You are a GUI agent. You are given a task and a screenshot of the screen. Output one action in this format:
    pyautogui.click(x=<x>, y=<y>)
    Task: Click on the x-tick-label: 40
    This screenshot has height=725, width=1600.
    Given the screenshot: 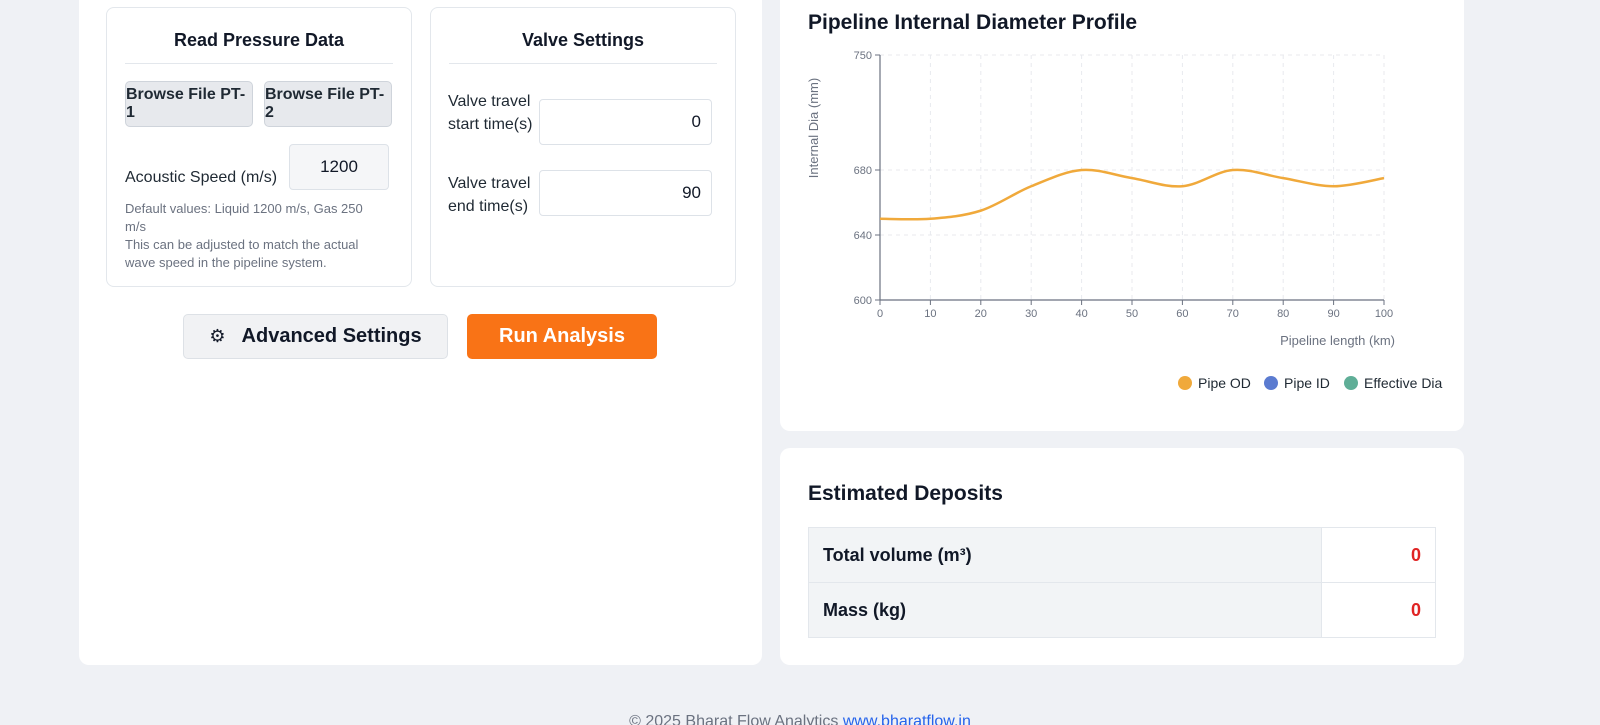 What is the action you would take?
    pyautogui.click(x=1081, y=314)
    